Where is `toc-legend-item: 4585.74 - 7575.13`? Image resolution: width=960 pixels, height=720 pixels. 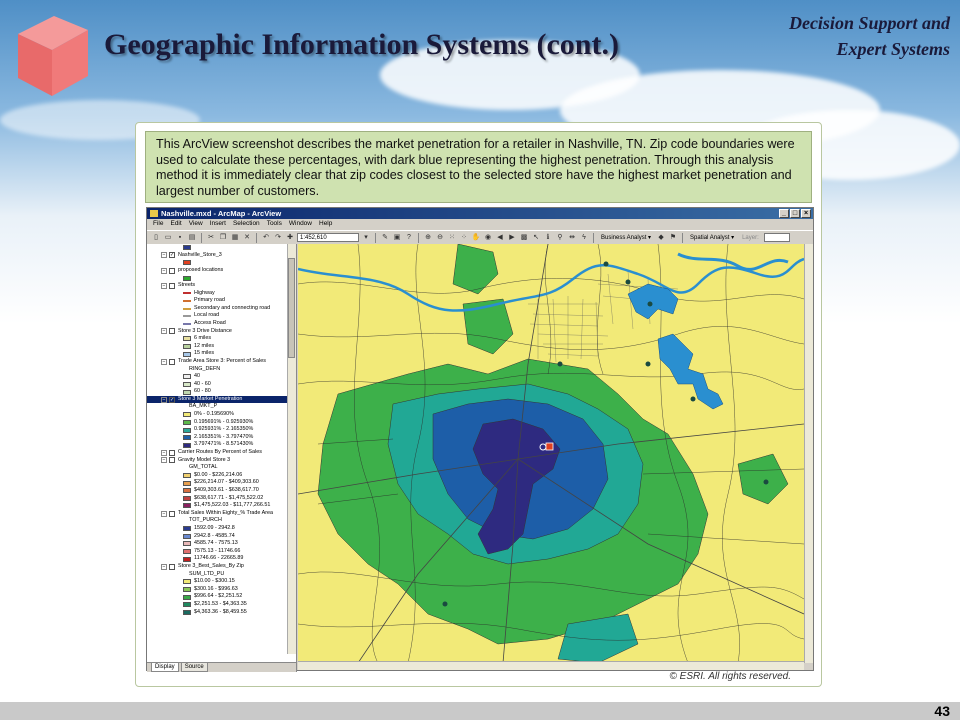 toc-legend-item: 4585.74 - 7575.13 is located at coordinates (217, 544).